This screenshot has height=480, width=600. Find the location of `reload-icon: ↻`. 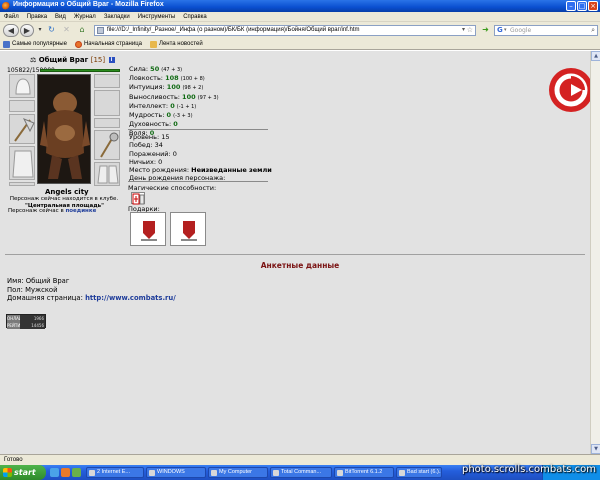

reload-icon: ↻ is located at coordinates (51, 30).